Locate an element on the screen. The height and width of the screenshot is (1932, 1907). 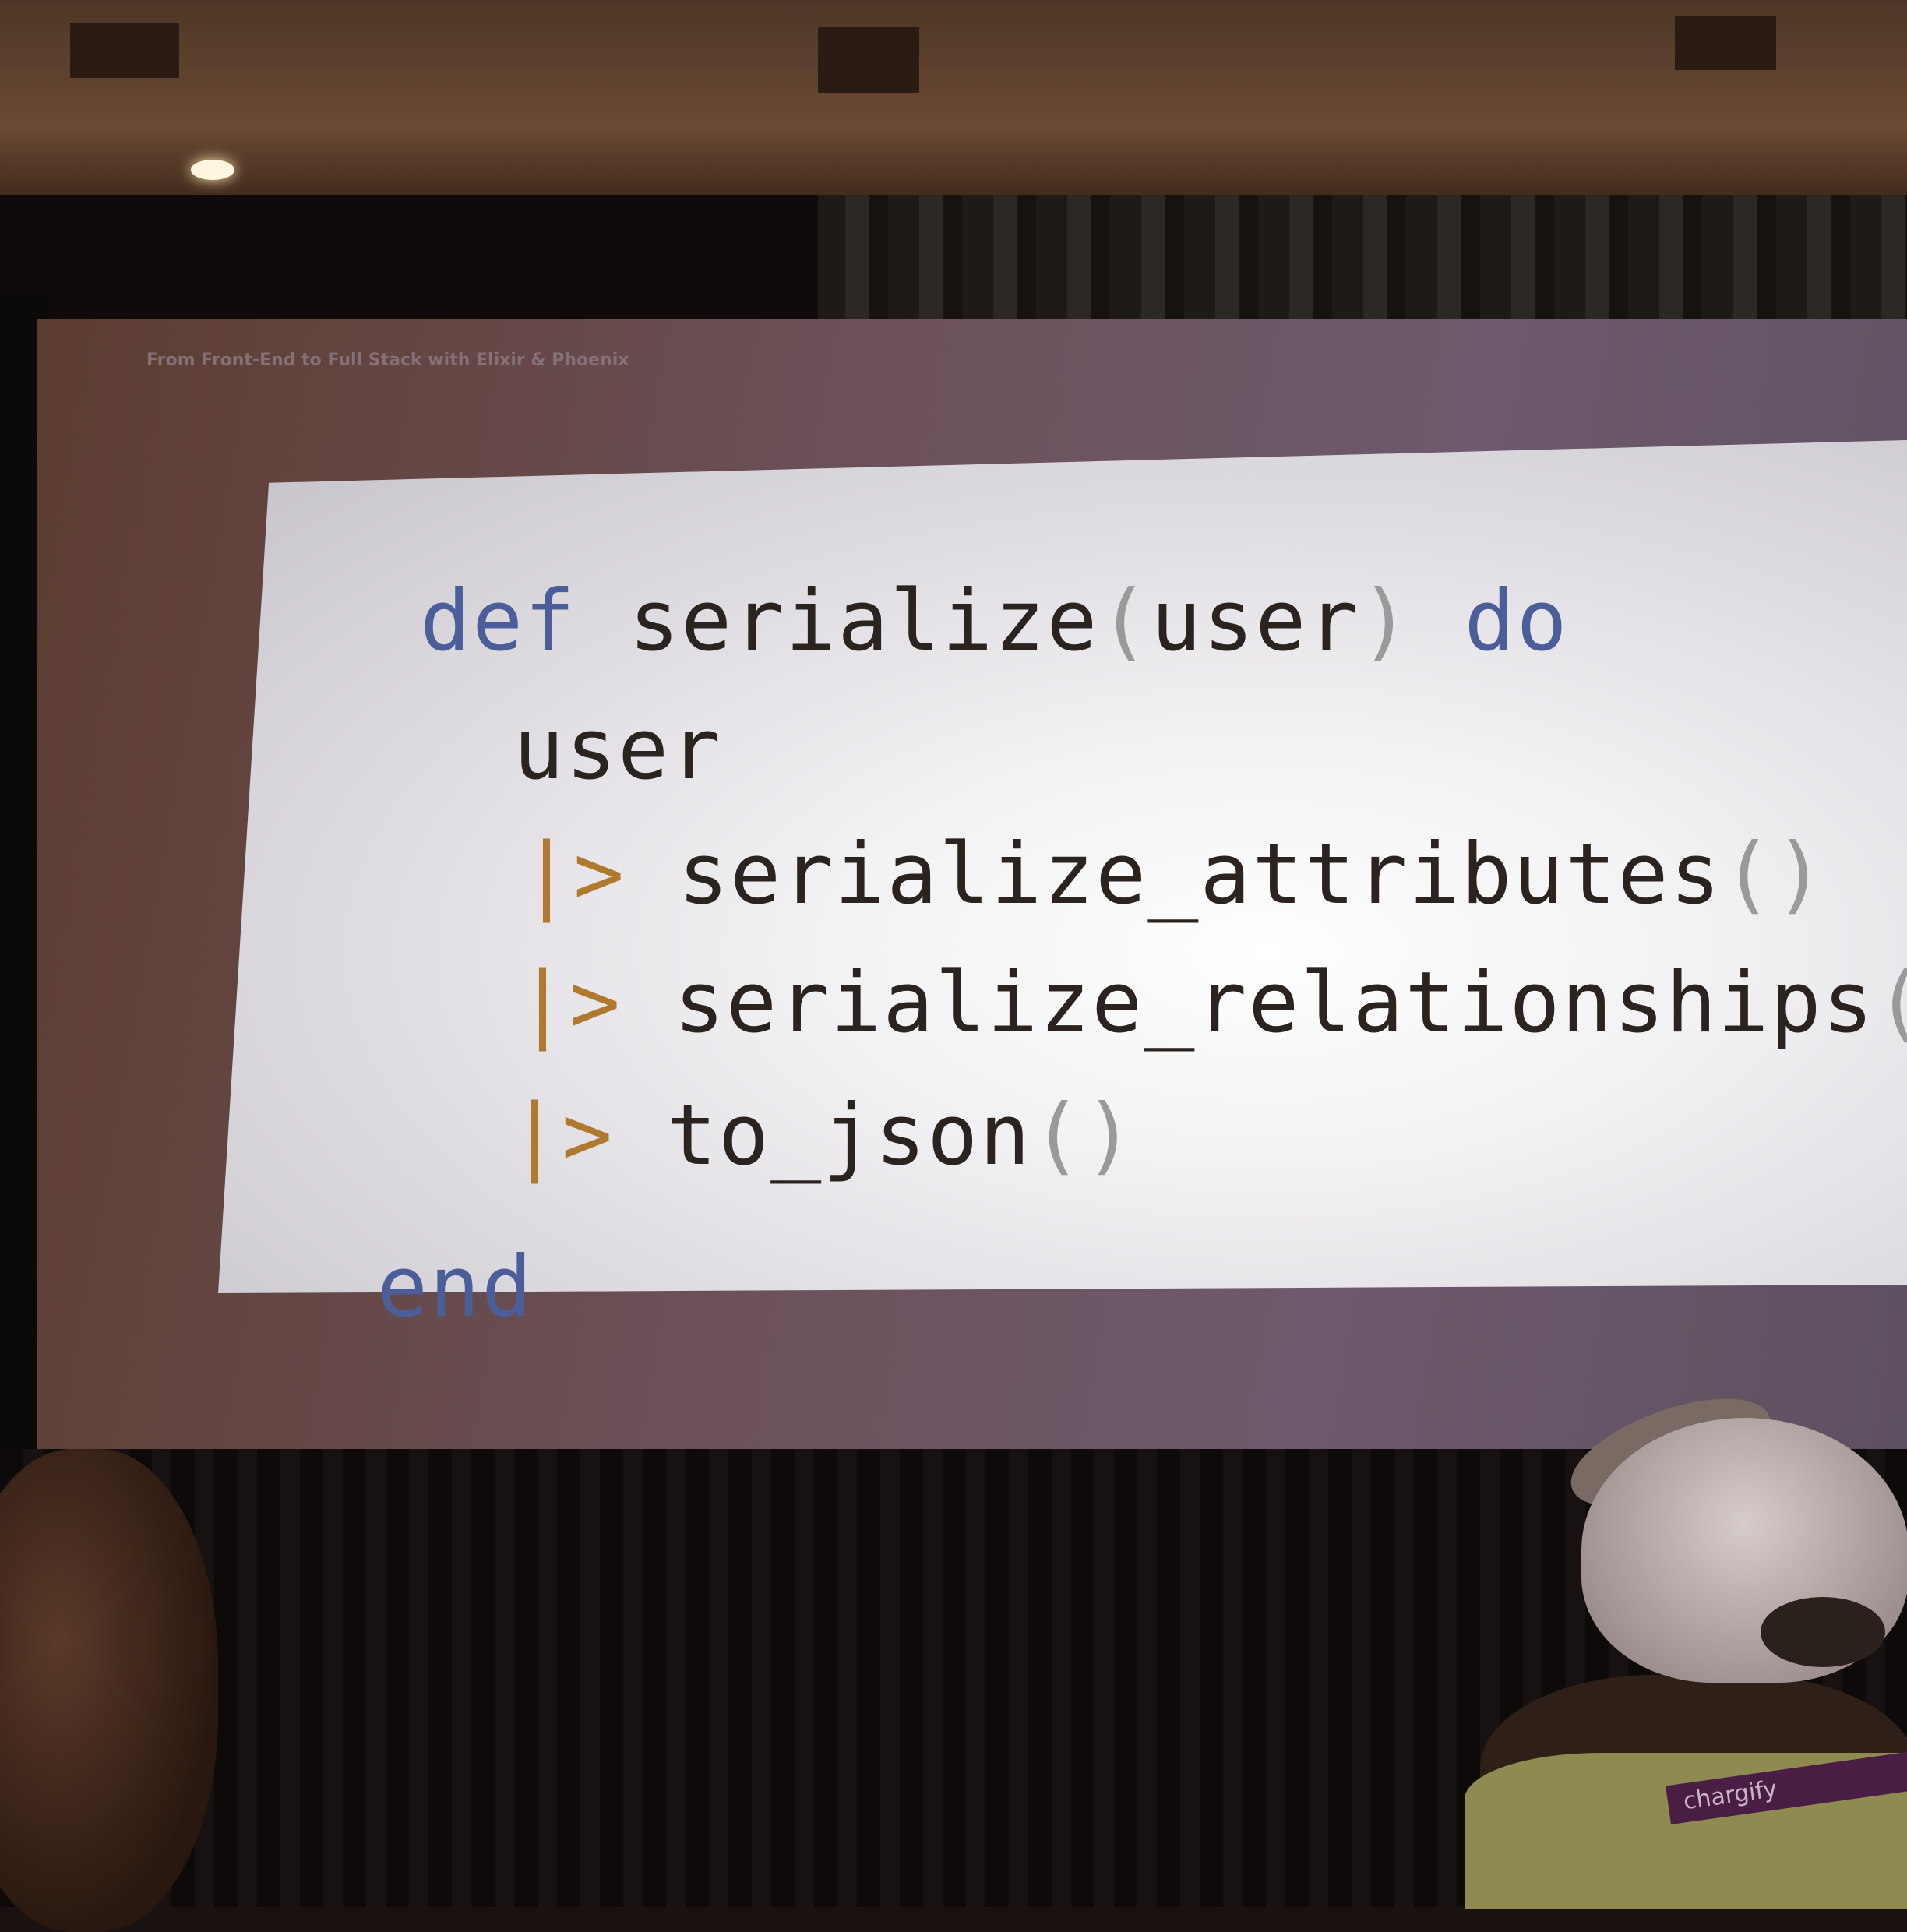
lanyard-text: chargify is located at coordinates (1730, 1796).